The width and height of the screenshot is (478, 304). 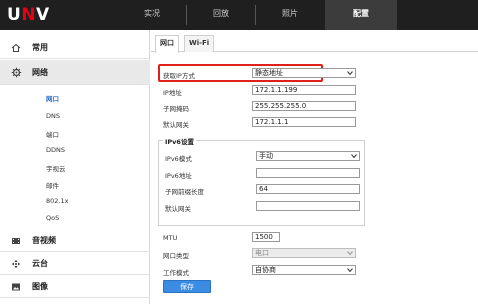 I want to click on port-type-select: 电口, so click(x=304, y=253).